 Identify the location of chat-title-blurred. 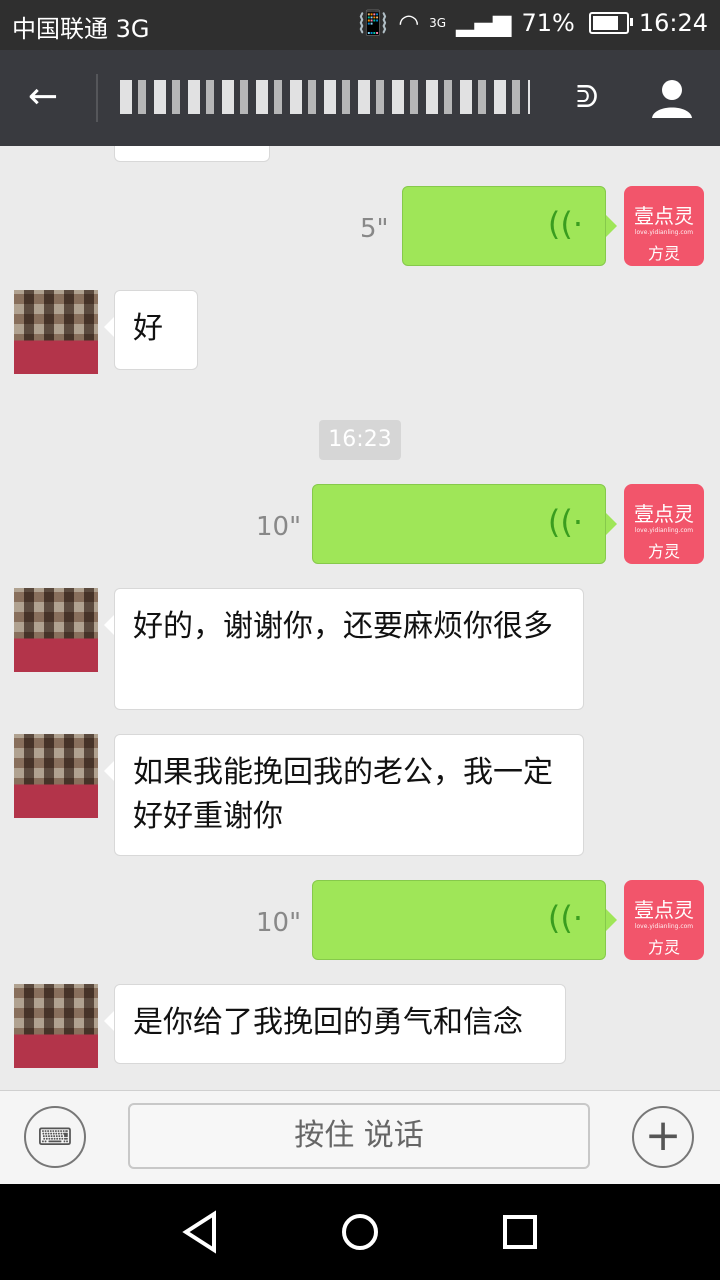
(325, 97).